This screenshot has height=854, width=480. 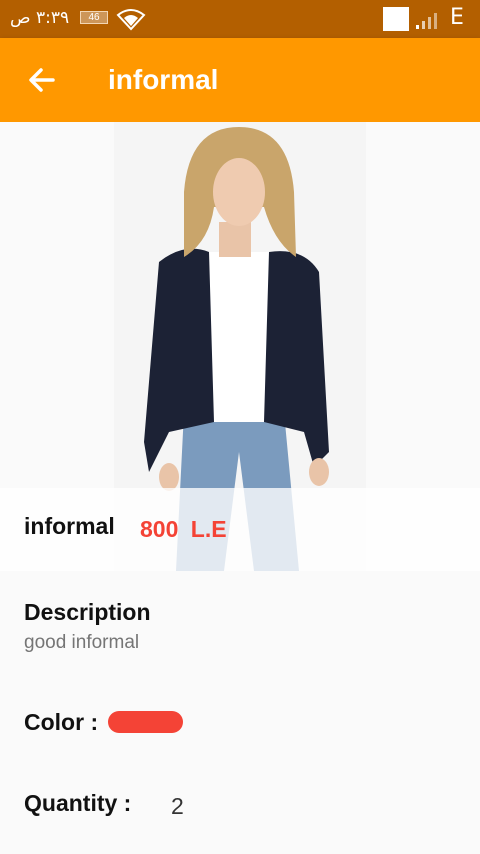 I want to click on battery-icon: 46, so click(x=94, y=17).